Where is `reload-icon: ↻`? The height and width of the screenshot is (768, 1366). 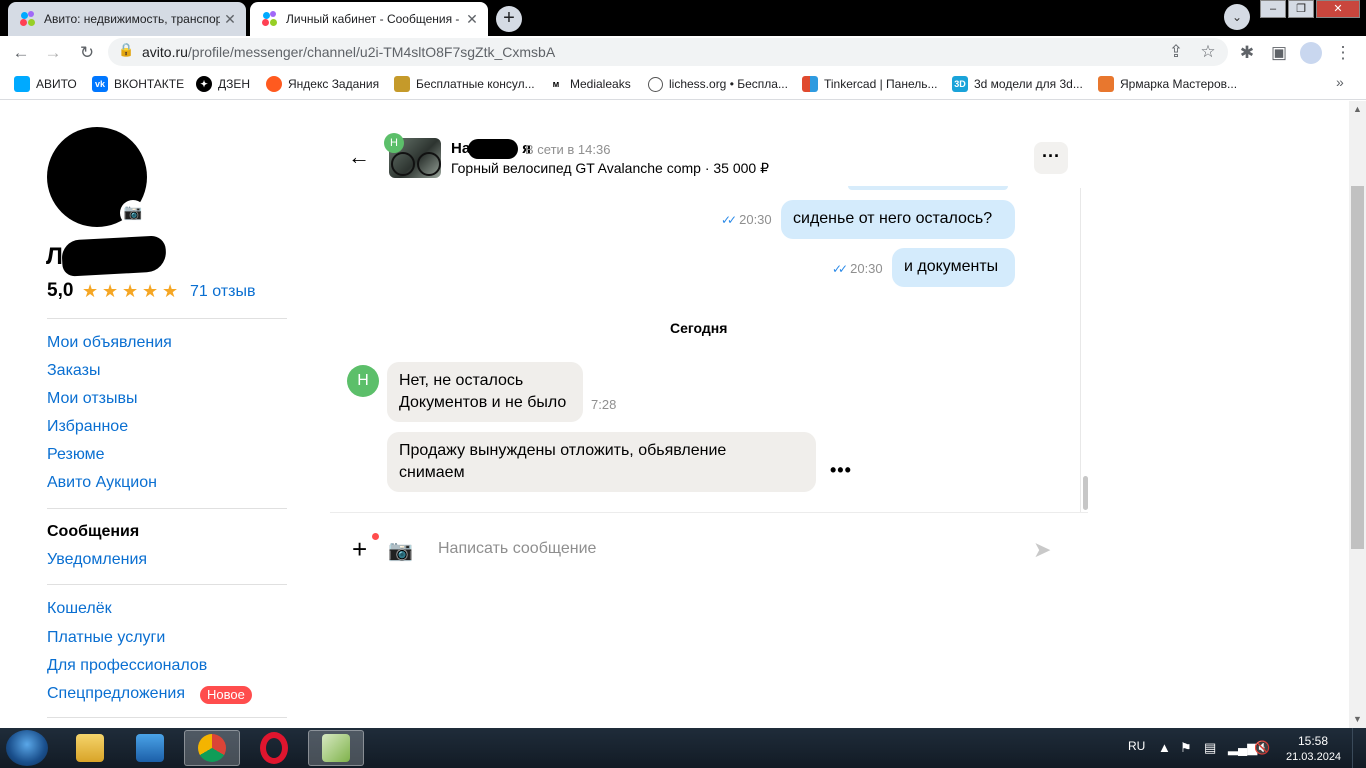
reload-icon: ↻ is located at coordinates (87, 53).